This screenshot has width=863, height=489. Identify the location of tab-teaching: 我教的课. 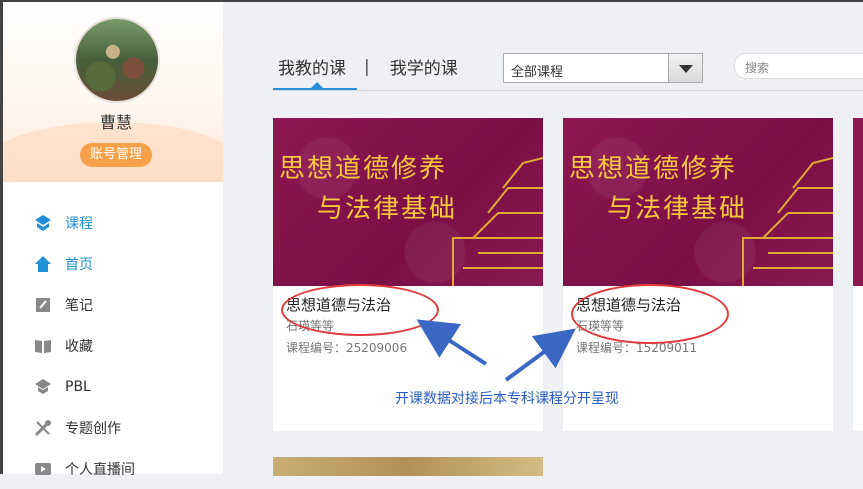
(312, 66).